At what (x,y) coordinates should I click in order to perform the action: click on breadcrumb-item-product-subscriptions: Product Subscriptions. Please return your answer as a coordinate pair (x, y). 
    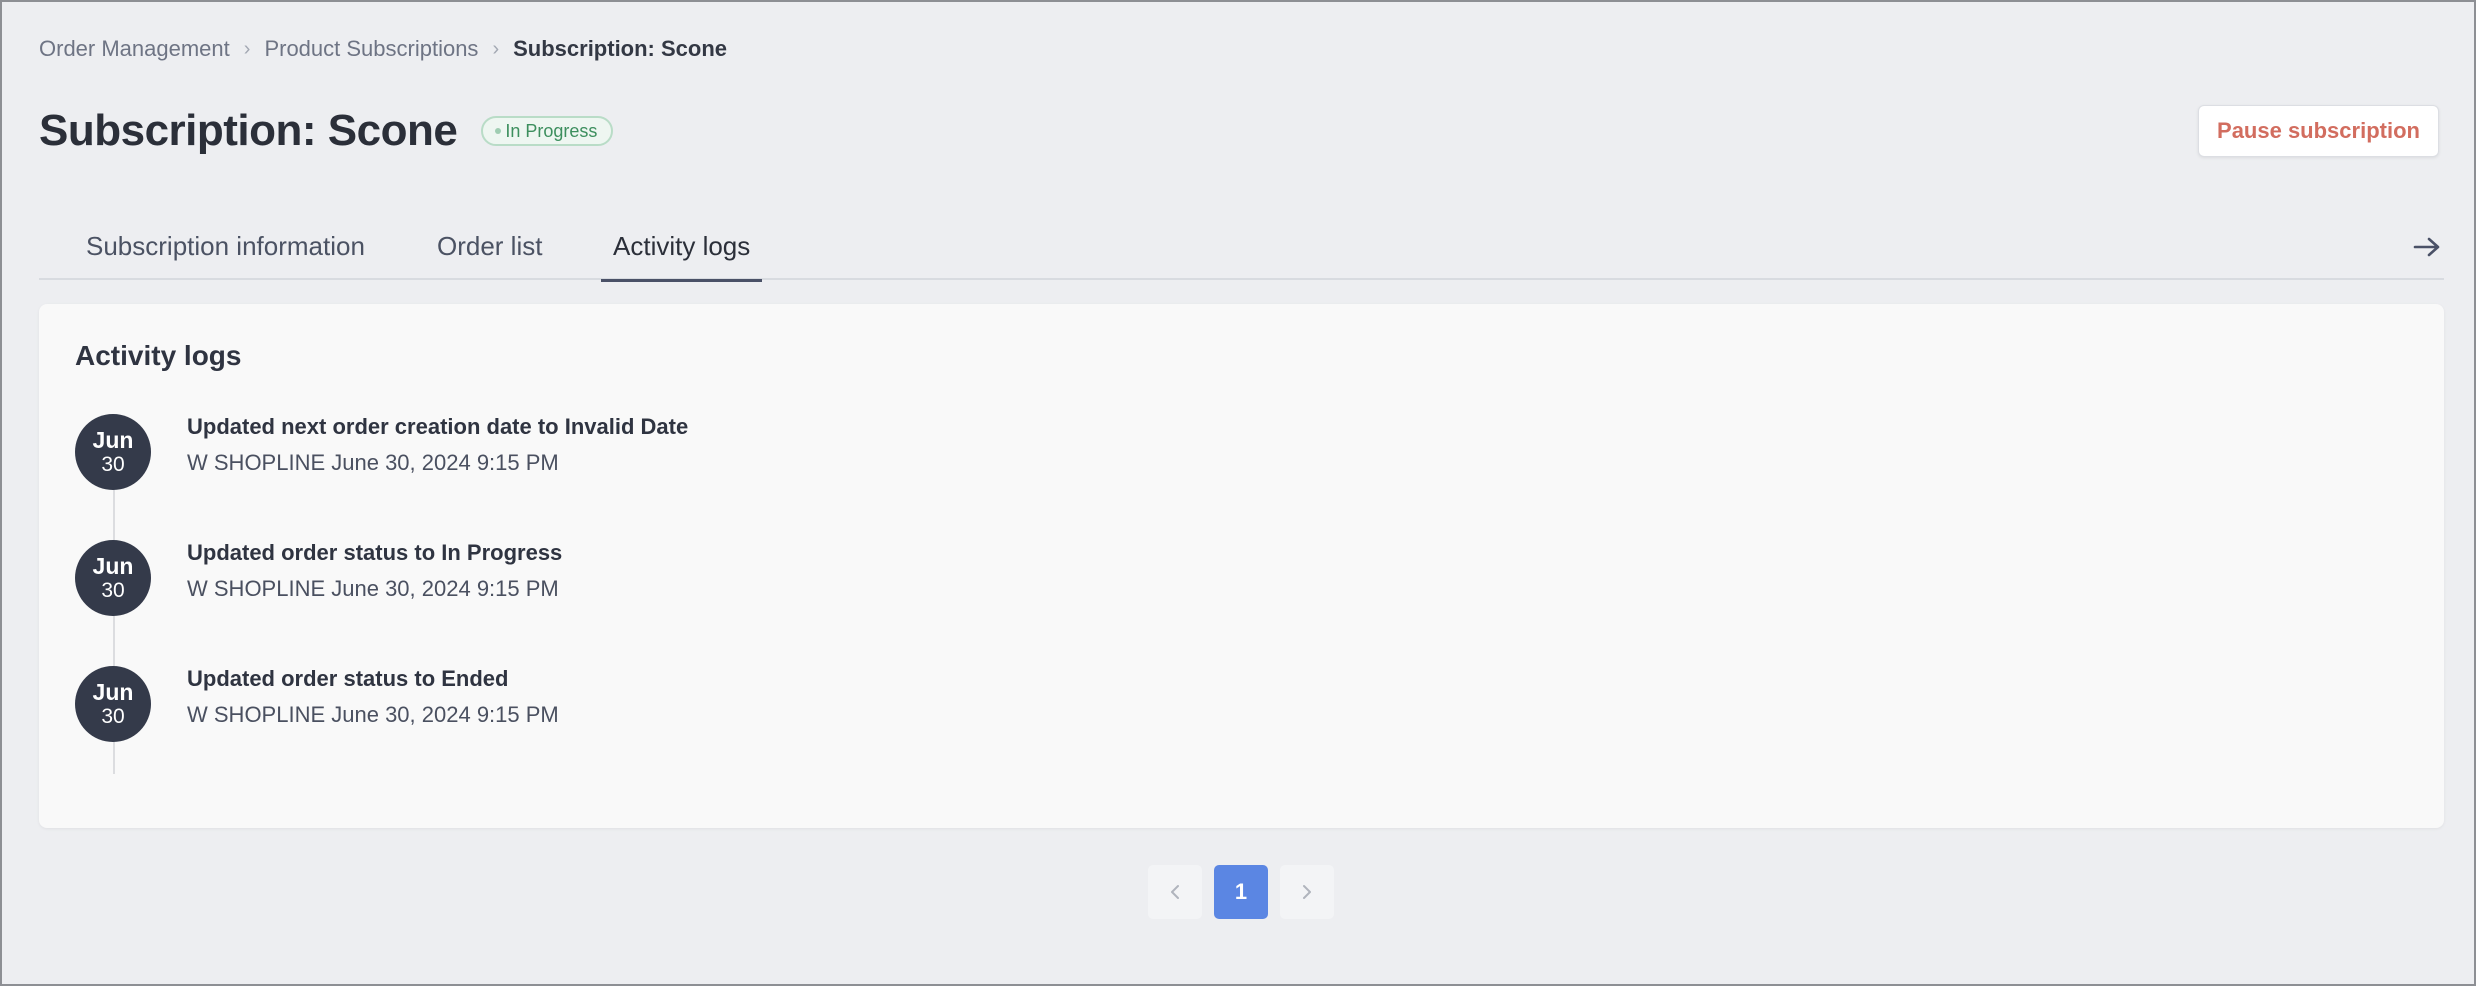
    Looking at the image, I should click on (371, 49).